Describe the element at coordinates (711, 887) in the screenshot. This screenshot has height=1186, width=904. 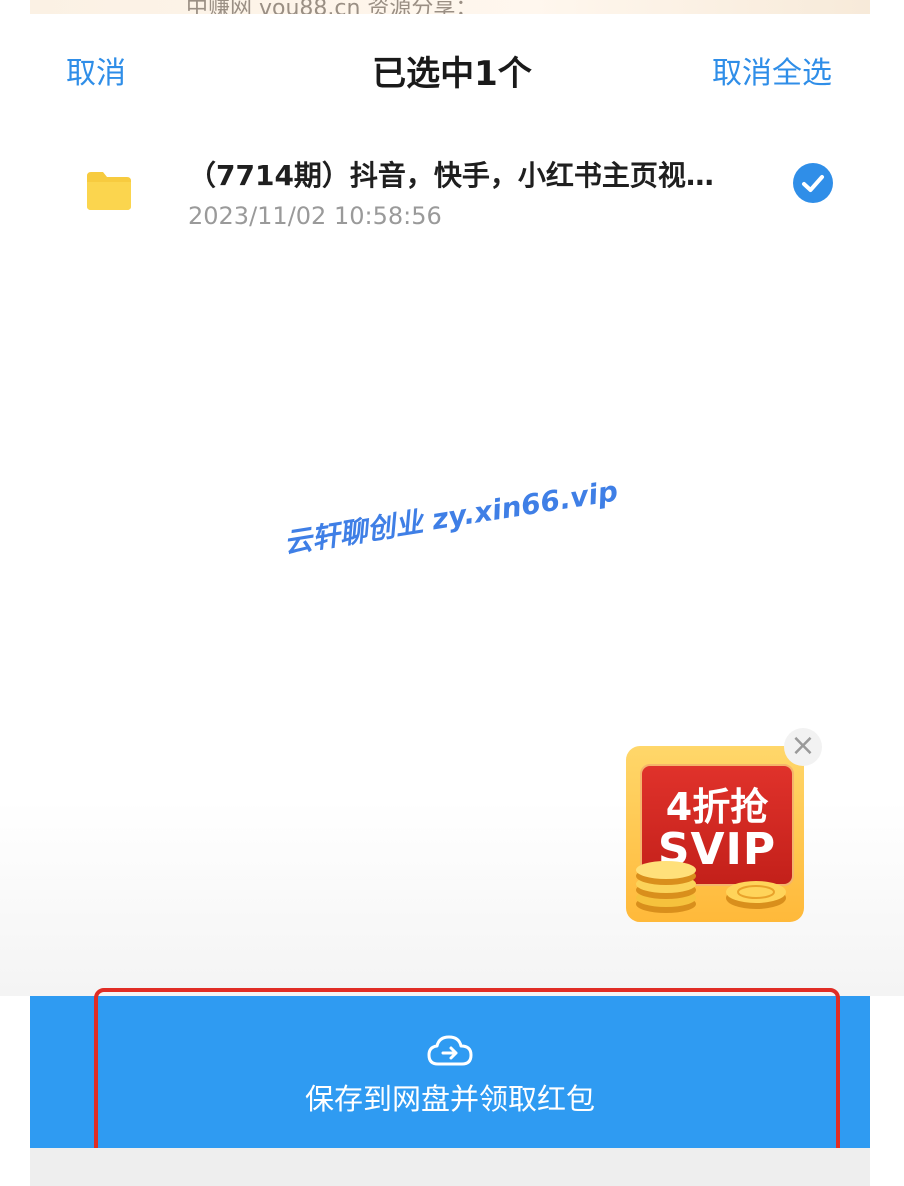
I see `coins-icon` at that location.